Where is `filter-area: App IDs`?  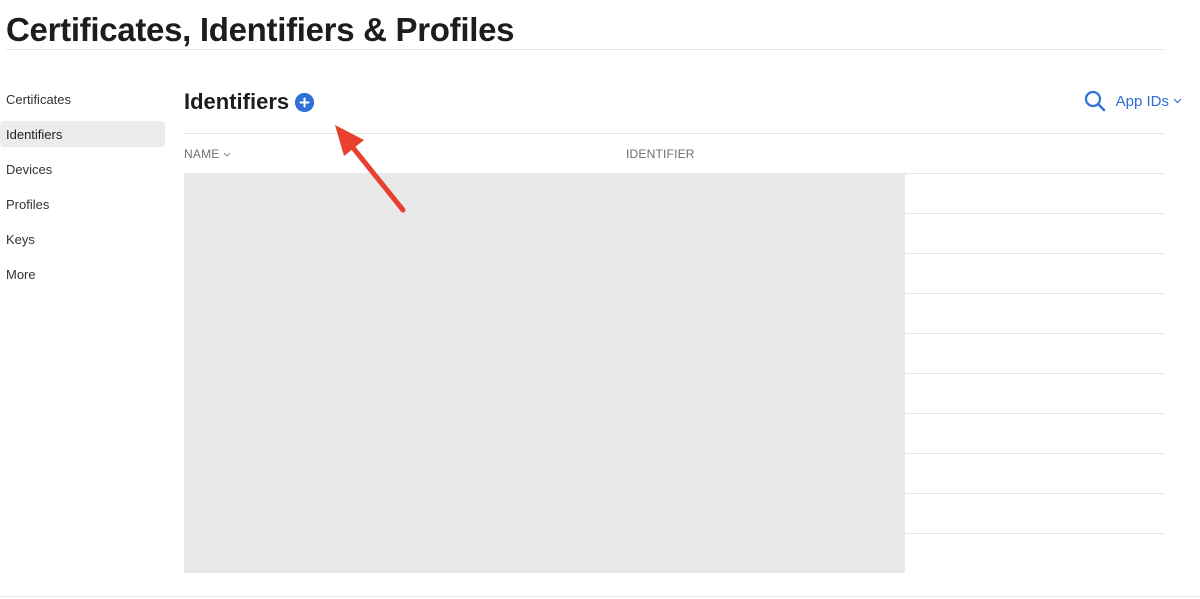 filter-area: App IDs is located at coordinates (1133, 101).